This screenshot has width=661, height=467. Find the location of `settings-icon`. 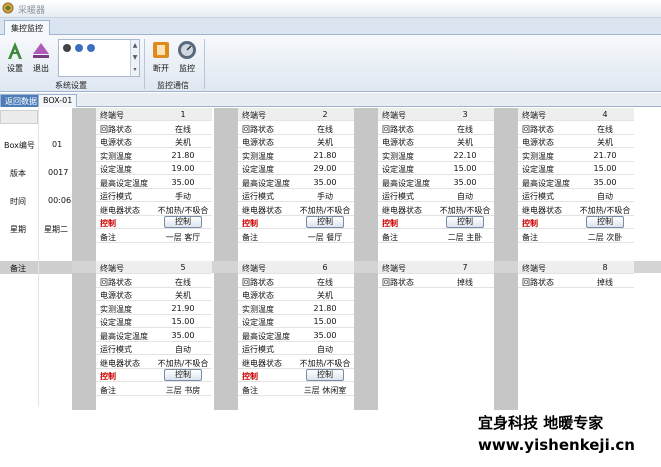

settings-icon is located at coordinates (15, 50).